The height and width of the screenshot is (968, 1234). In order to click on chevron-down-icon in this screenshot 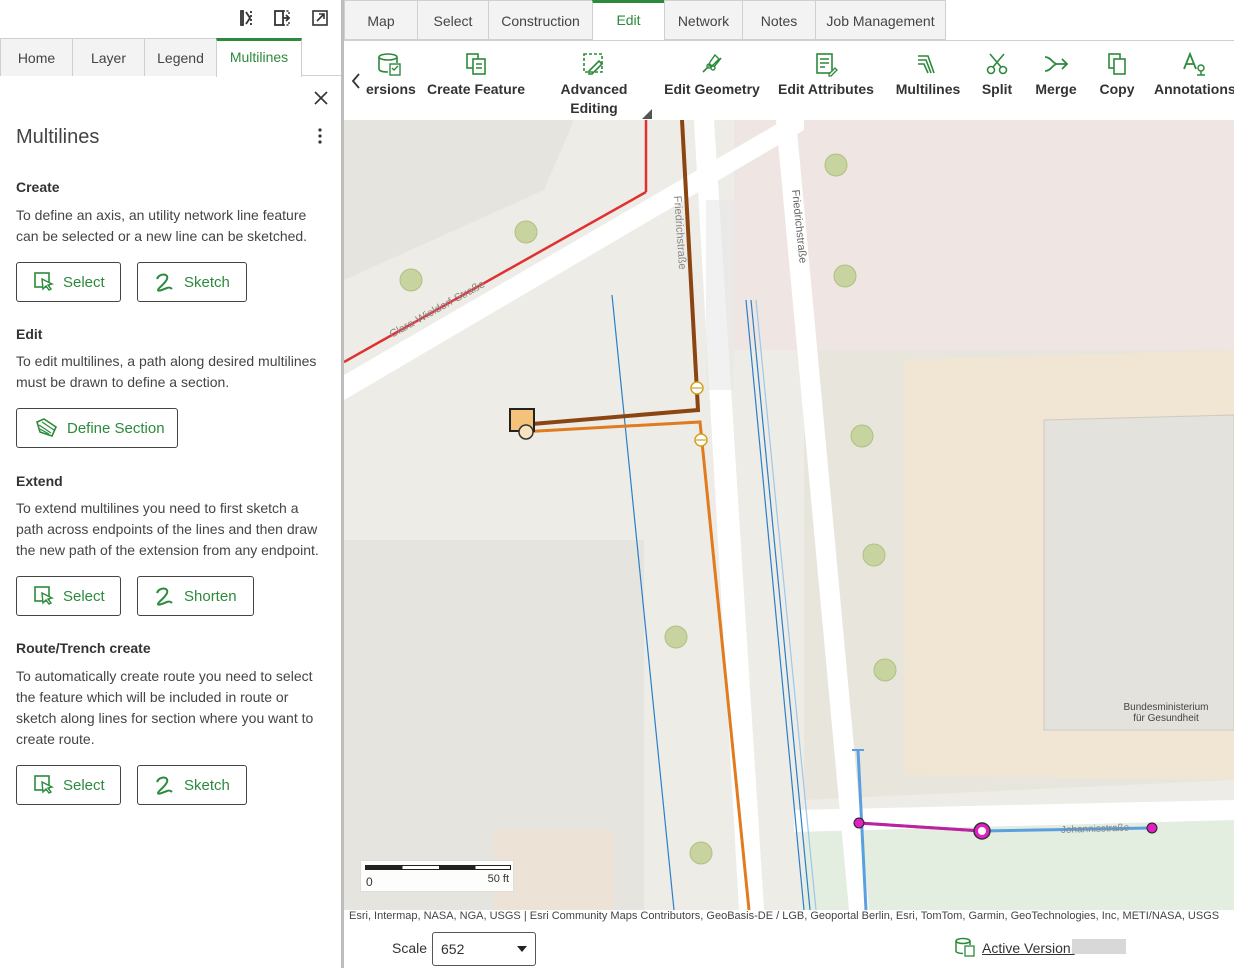, I will do `click(522, 949)`.